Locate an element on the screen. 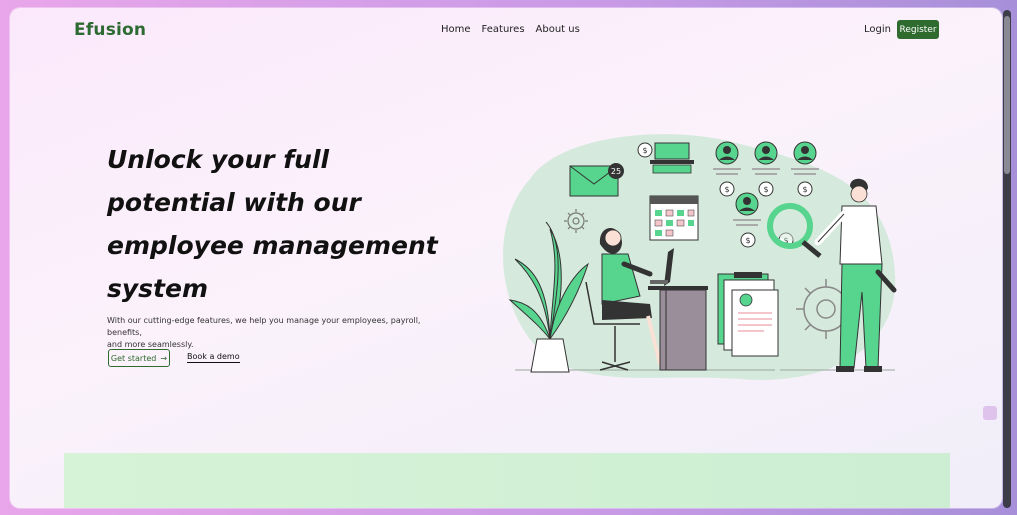 The height and width of the screenshot is (515, 1017). clipboard-icon is located at coordinates (748, 314).